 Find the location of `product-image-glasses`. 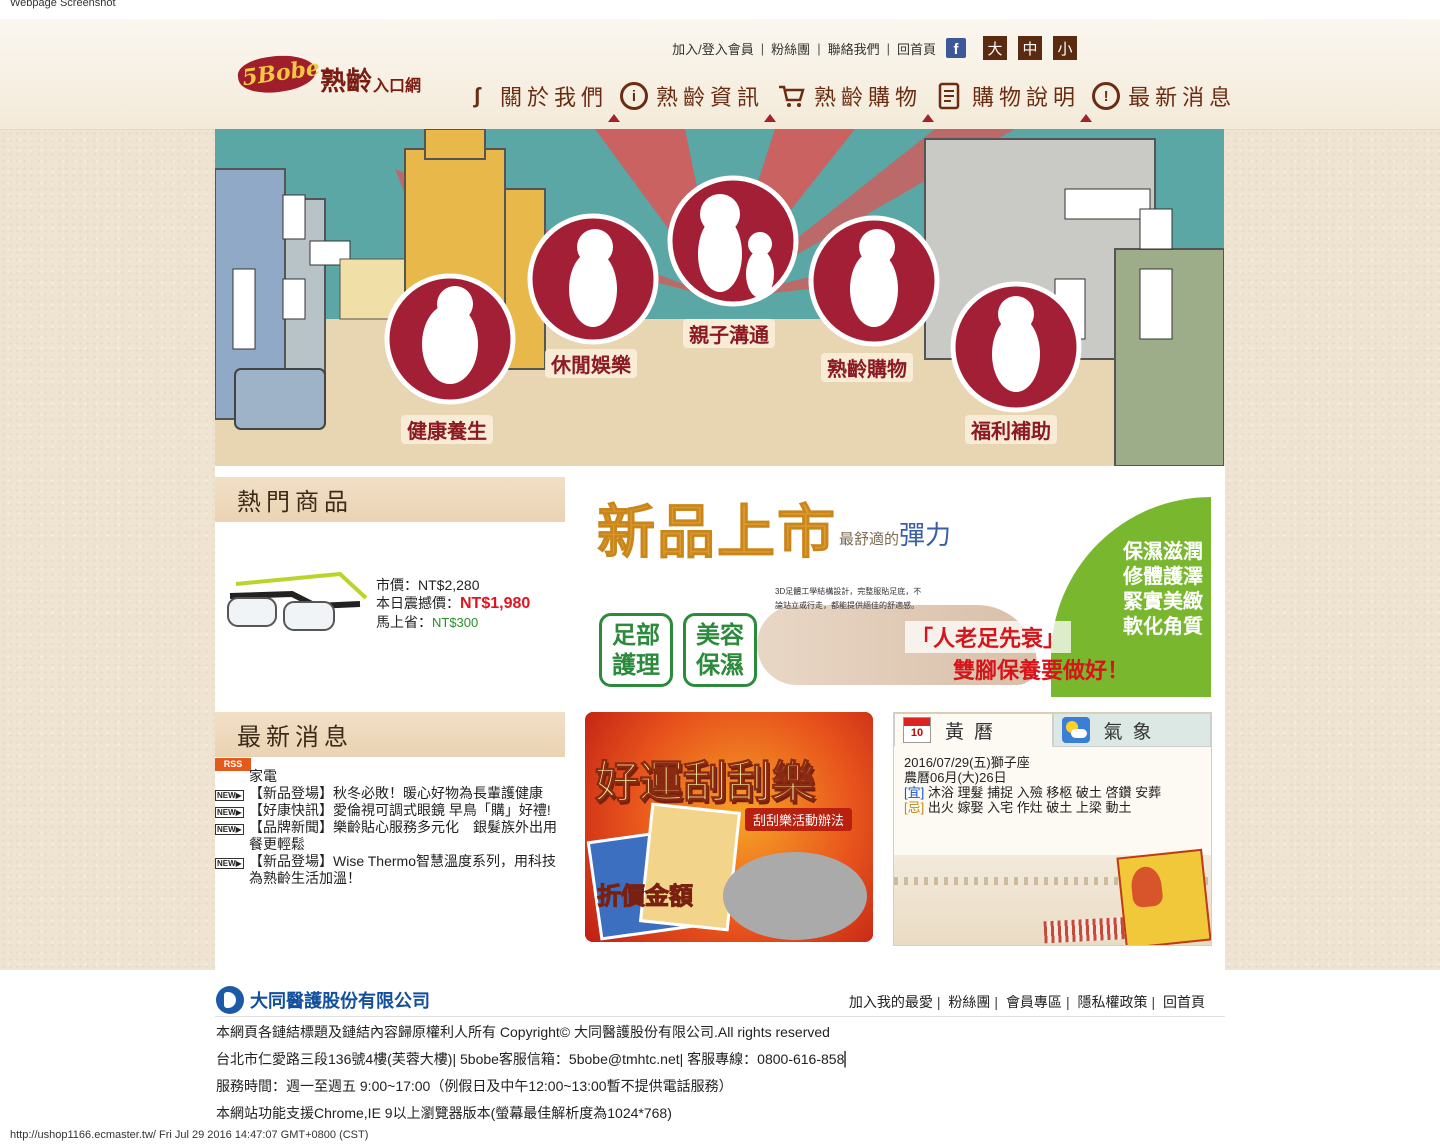

product-image-glasses is located at coordinates (295, 604).